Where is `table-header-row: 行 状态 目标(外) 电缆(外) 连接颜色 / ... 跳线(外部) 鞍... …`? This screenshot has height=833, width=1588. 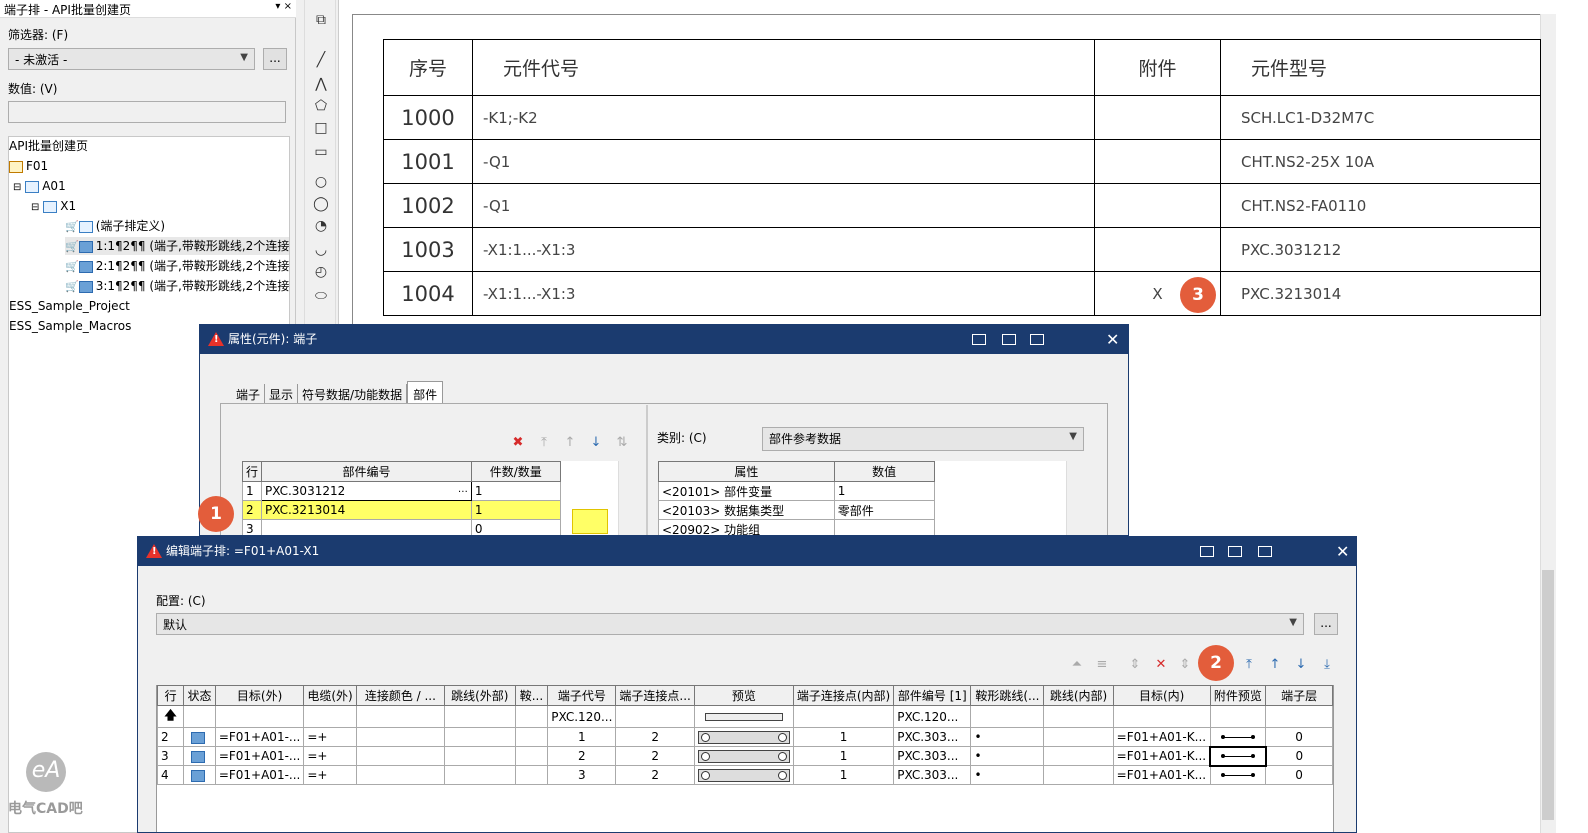
table-header-row: 行 状态 目标(外) 电缆(外) 连接颜色 / ... 跳线(外部) 鞍... … is located at coordinates (744, 695).